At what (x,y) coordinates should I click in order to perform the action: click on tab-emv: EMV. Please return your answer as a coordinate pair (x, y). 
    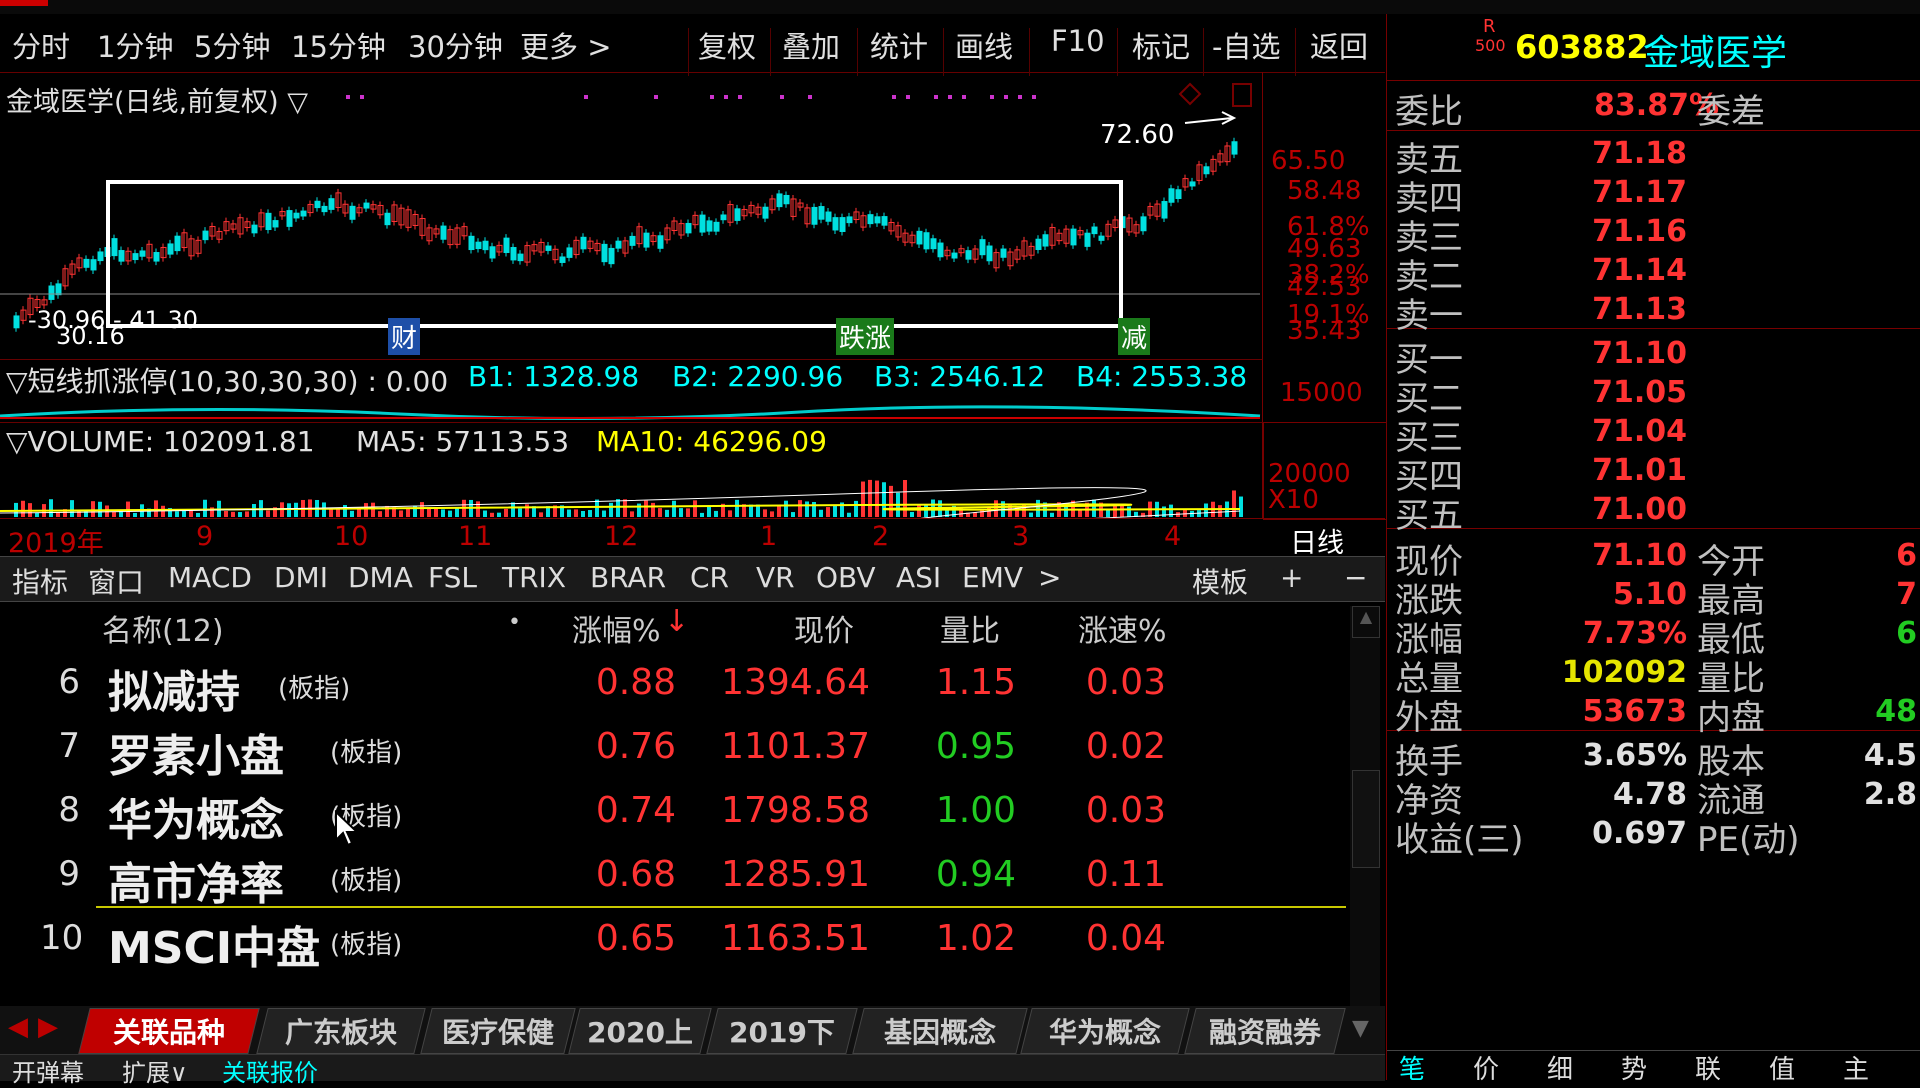
    Looking at the image, I should click on (992, 577).